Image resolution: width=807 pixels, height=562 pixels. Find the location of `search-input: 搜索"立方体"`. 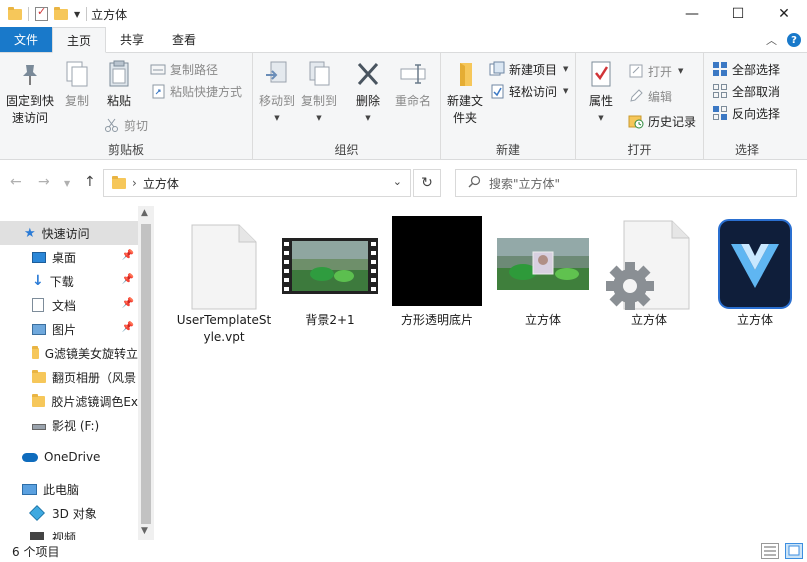

search-input: 搜索"立方体" is located at coordinates (626, 183).